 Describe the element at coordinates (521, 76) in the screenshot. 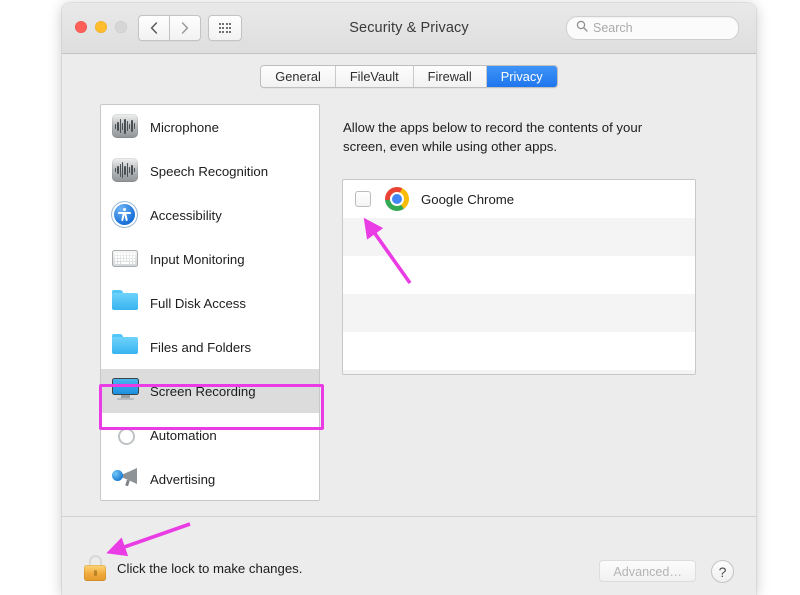

I see `tab-privacy: Privacy` at that location.